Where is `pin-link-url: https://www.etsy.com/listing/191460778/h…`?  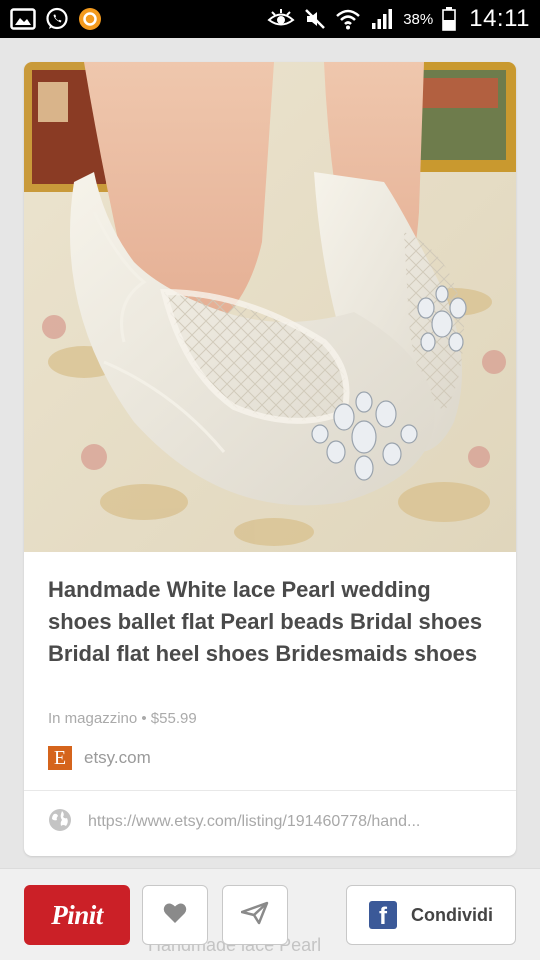
pin-link-url: https://www.etsy.com/listing/191460778/h… is located at coordinates (254, 822).